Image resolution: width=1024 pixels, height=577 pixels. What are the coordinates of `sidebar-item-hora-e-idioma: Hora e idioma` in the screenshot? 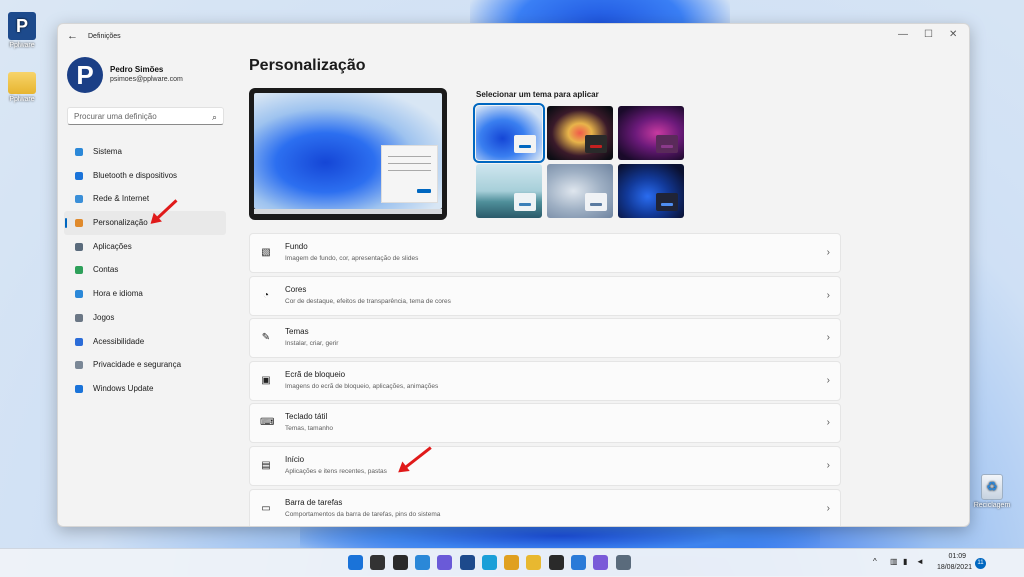 It's located at (145, 294).